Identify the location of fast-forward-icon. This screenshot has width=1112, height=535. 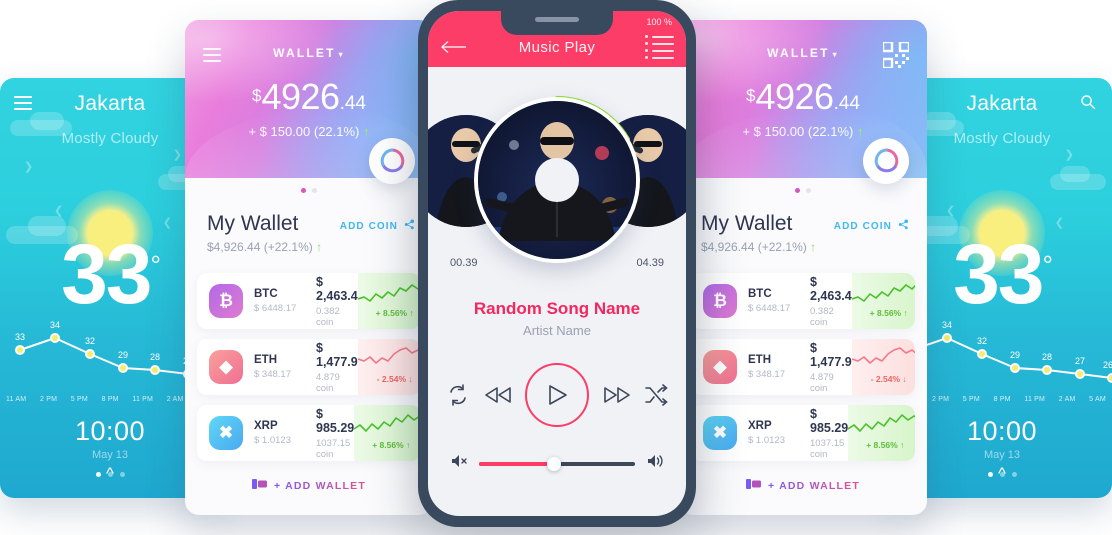
(617, 395).